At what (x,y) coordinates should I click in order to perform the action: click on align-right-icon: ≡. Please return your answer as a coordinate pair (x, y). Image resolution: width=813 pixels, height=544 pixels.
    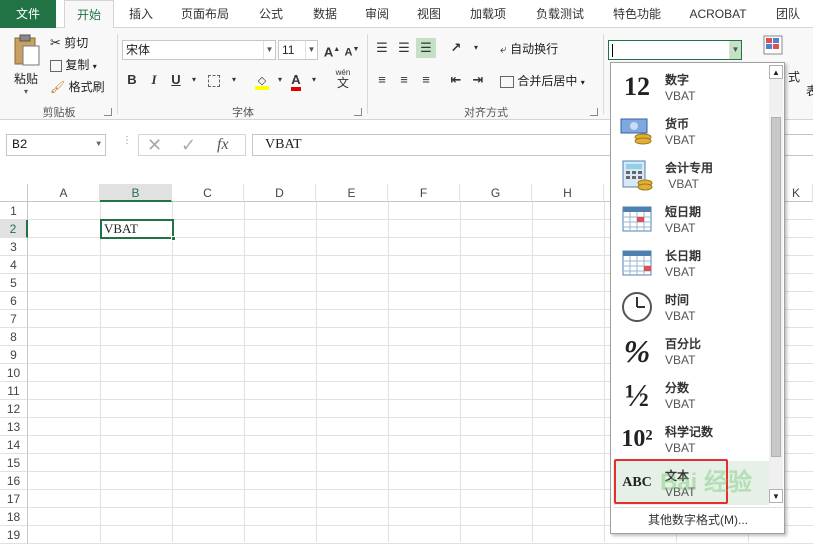
    Looking at the image, I should click on (426, 80).